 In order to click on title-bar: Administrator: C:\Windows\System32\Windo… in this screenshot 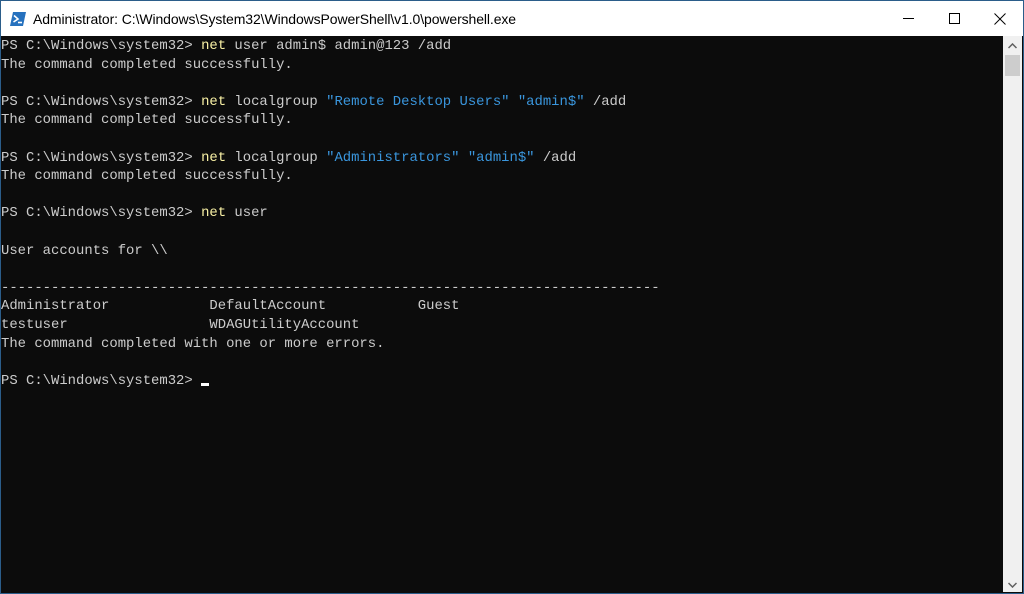, I will do `click(512, 18)`.